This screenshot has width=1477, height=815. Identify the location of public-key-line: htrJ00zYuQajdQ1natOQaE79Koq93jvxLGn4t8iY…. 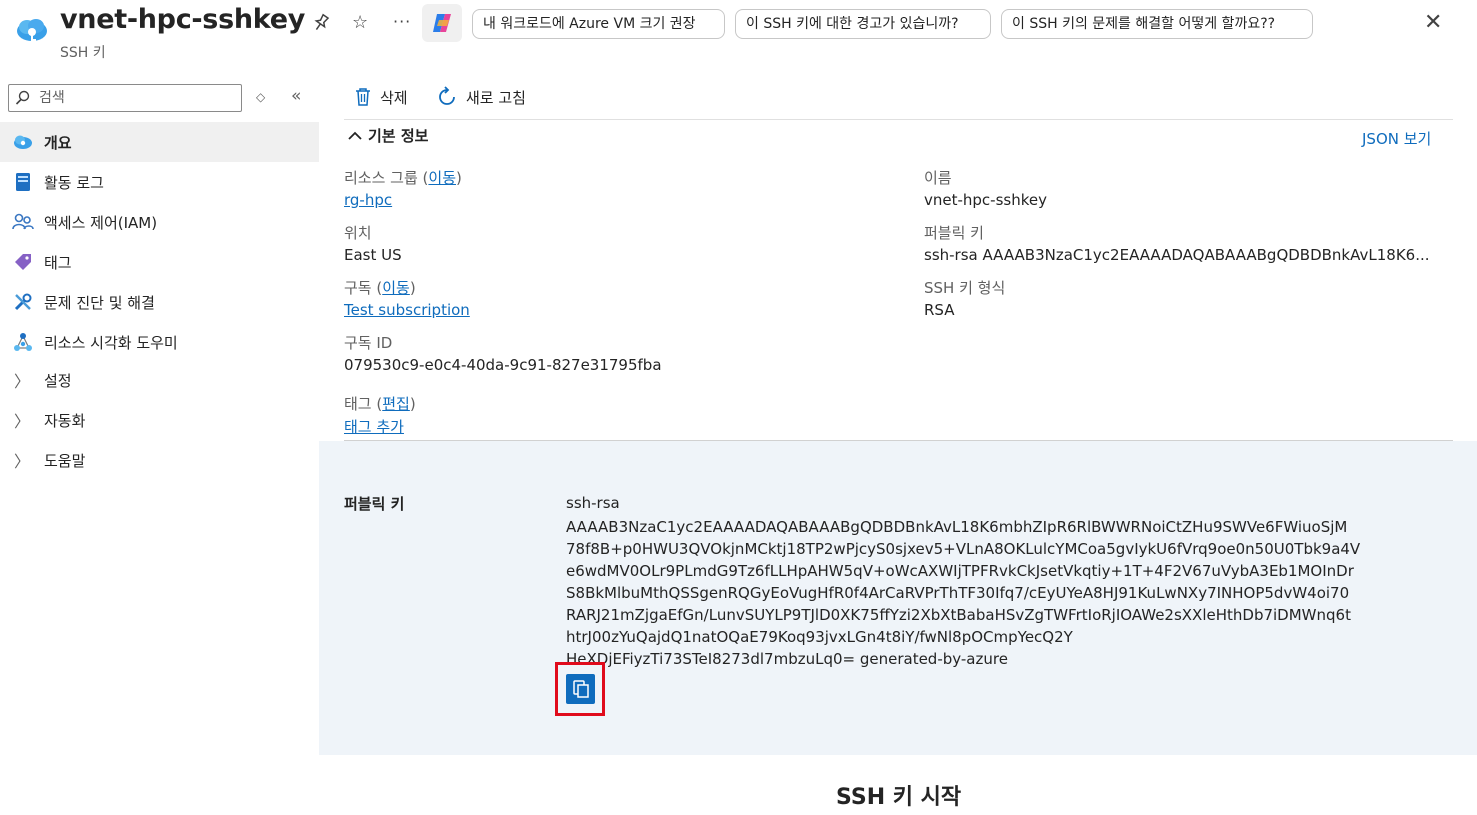
(819, 637).